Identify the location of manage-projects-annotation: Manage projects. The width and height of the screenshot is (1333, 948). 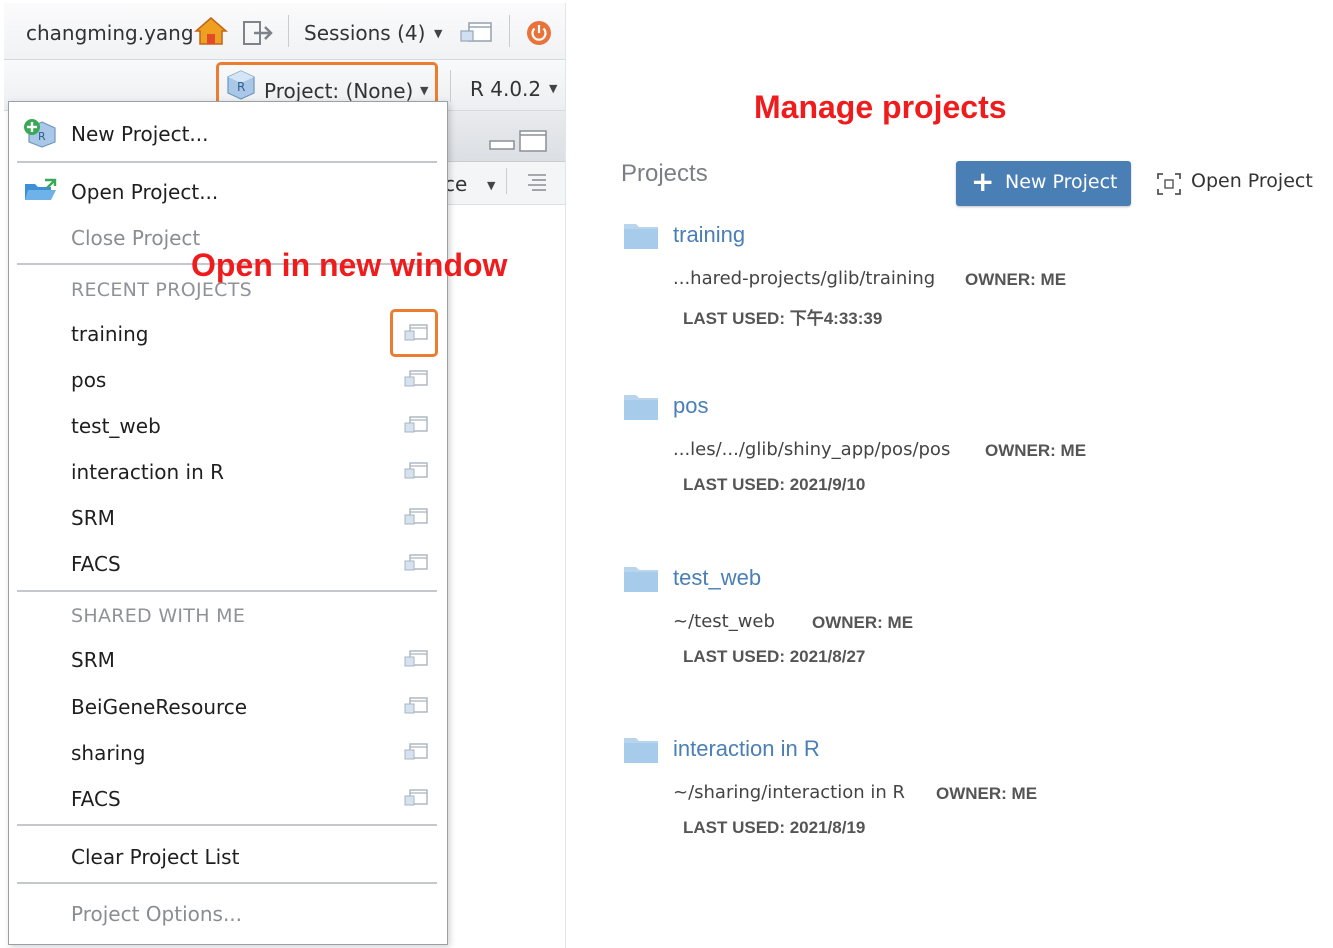
(880, 107).